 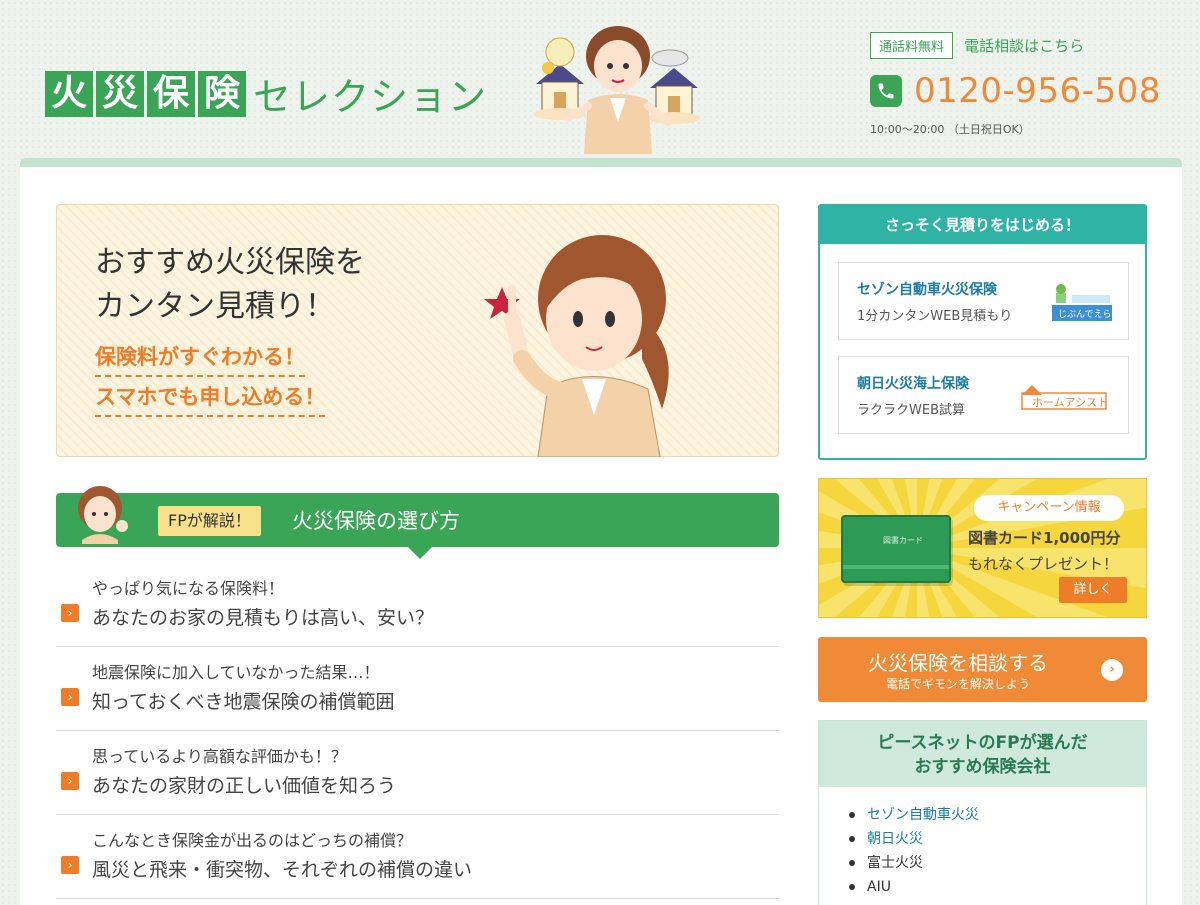 What do you see at coordinates (1070, 402) in the screenshot?
I see `home-assist-logo-text: ホームアシスト` at bounding box center [1070, 402].